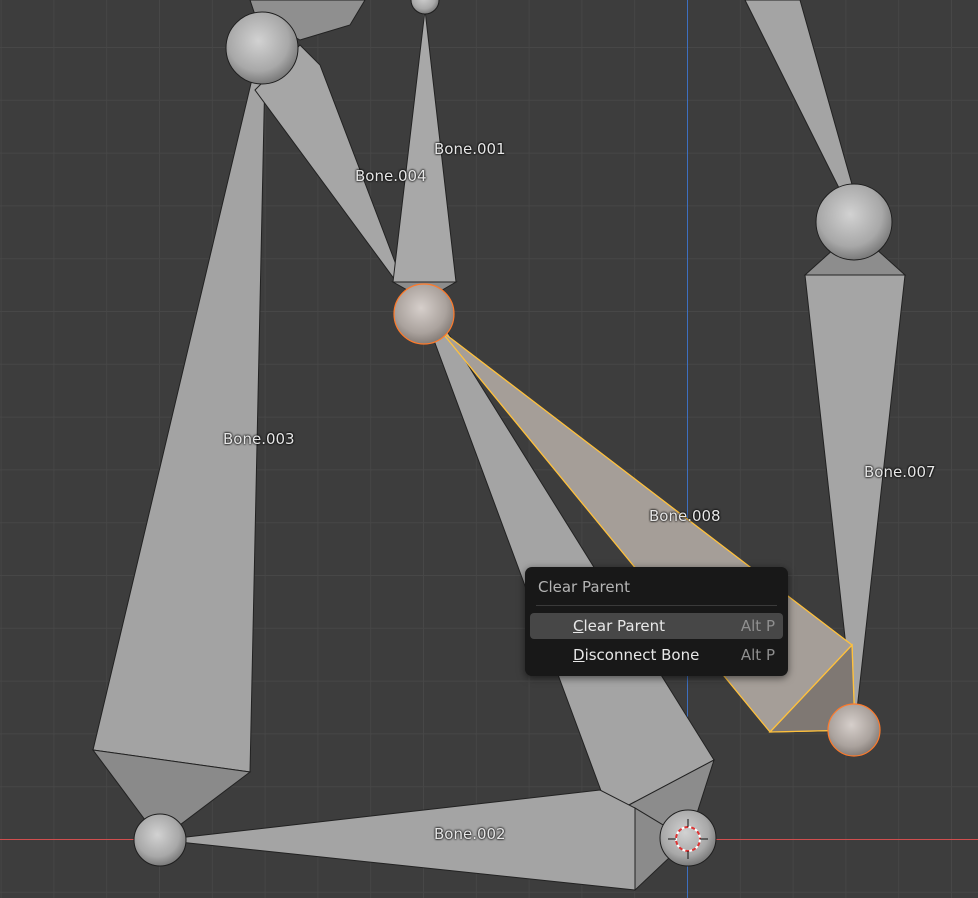 This screenshot has width=978, height=898. What do you see at coordinates (259, 439) in the screenshot?
I see `bone-label-003: Bone.003` at bounding box center [259, 439].